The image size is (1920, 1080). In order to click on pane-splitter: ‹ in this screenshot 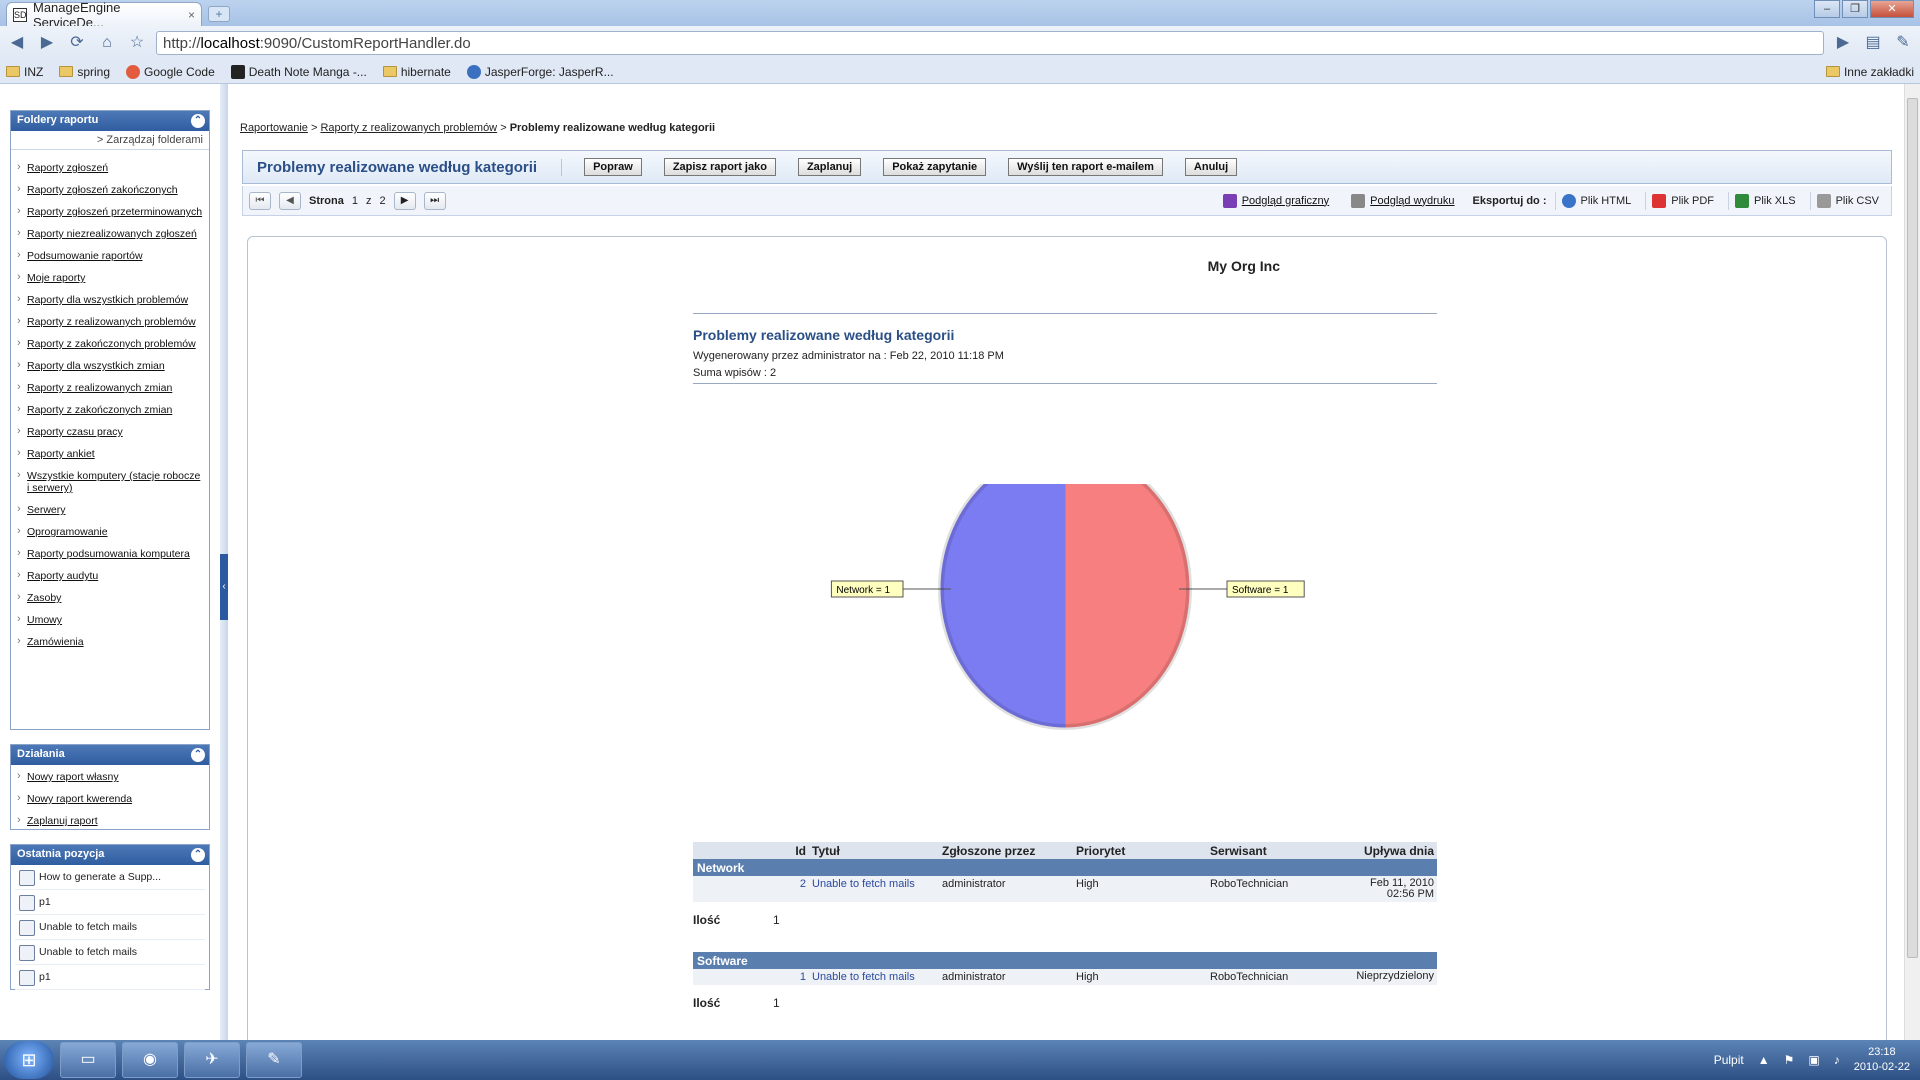, I will do `click(224, 562)`.